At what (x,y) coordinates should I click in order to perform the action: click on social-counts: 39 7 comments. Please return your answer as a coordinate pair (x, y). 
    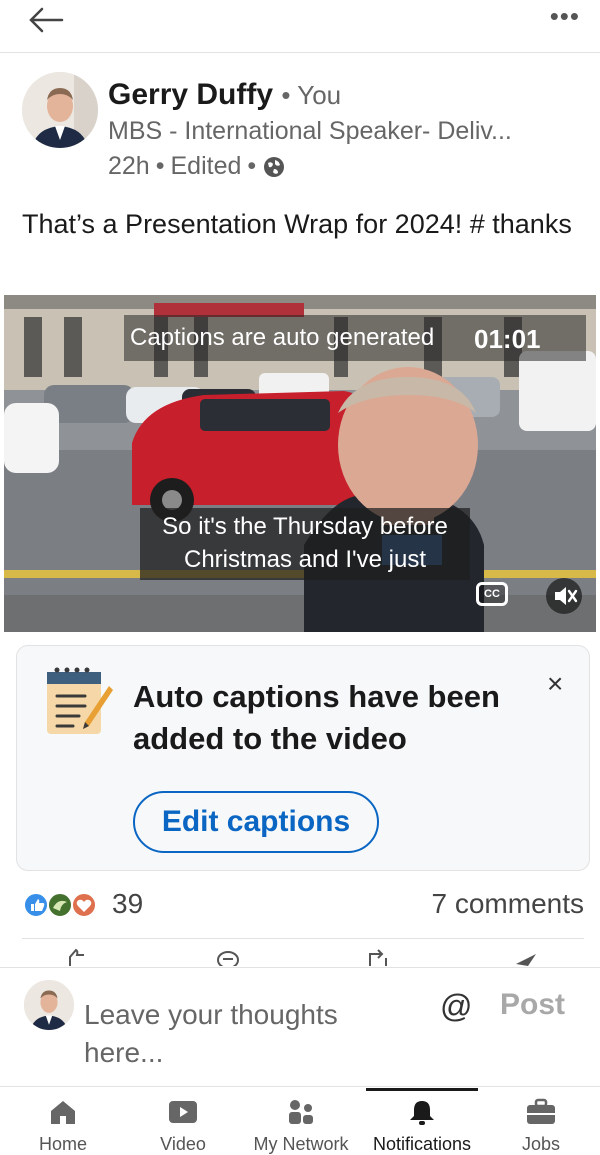
    Looking at the image, I should click on (303, 906).